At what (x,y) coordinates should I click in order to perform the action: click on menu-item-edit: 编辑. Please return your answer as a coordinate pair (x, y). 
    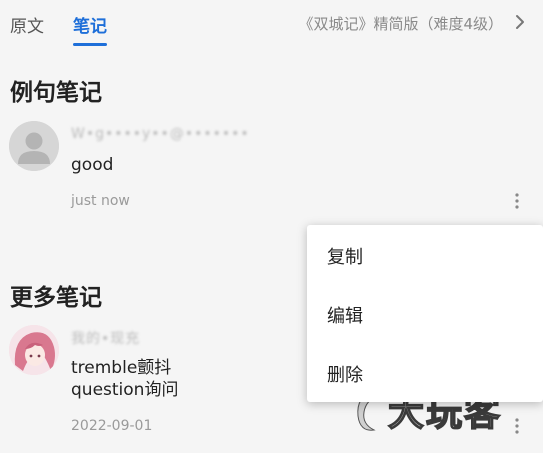
    Looking at the image, I should click on (345, 315).